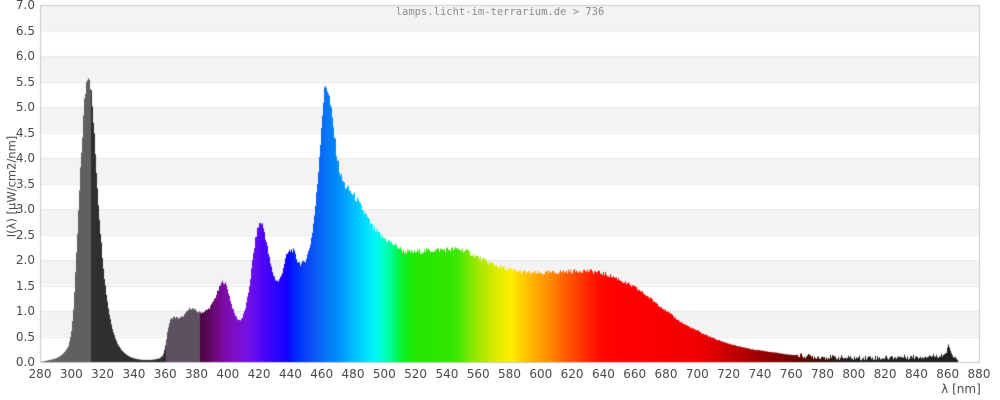 Image resolution: width=1000 pixels, height=400 pixels. I want to click on x-tick-label: 880, so click(979, 374).